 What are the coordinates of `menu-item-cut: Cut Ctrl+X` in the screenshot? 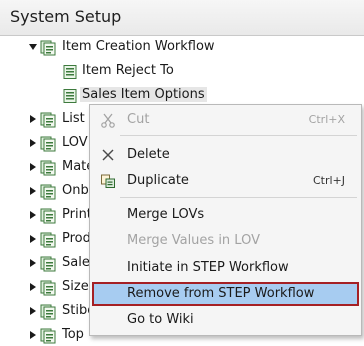 It's located at (225, 120).